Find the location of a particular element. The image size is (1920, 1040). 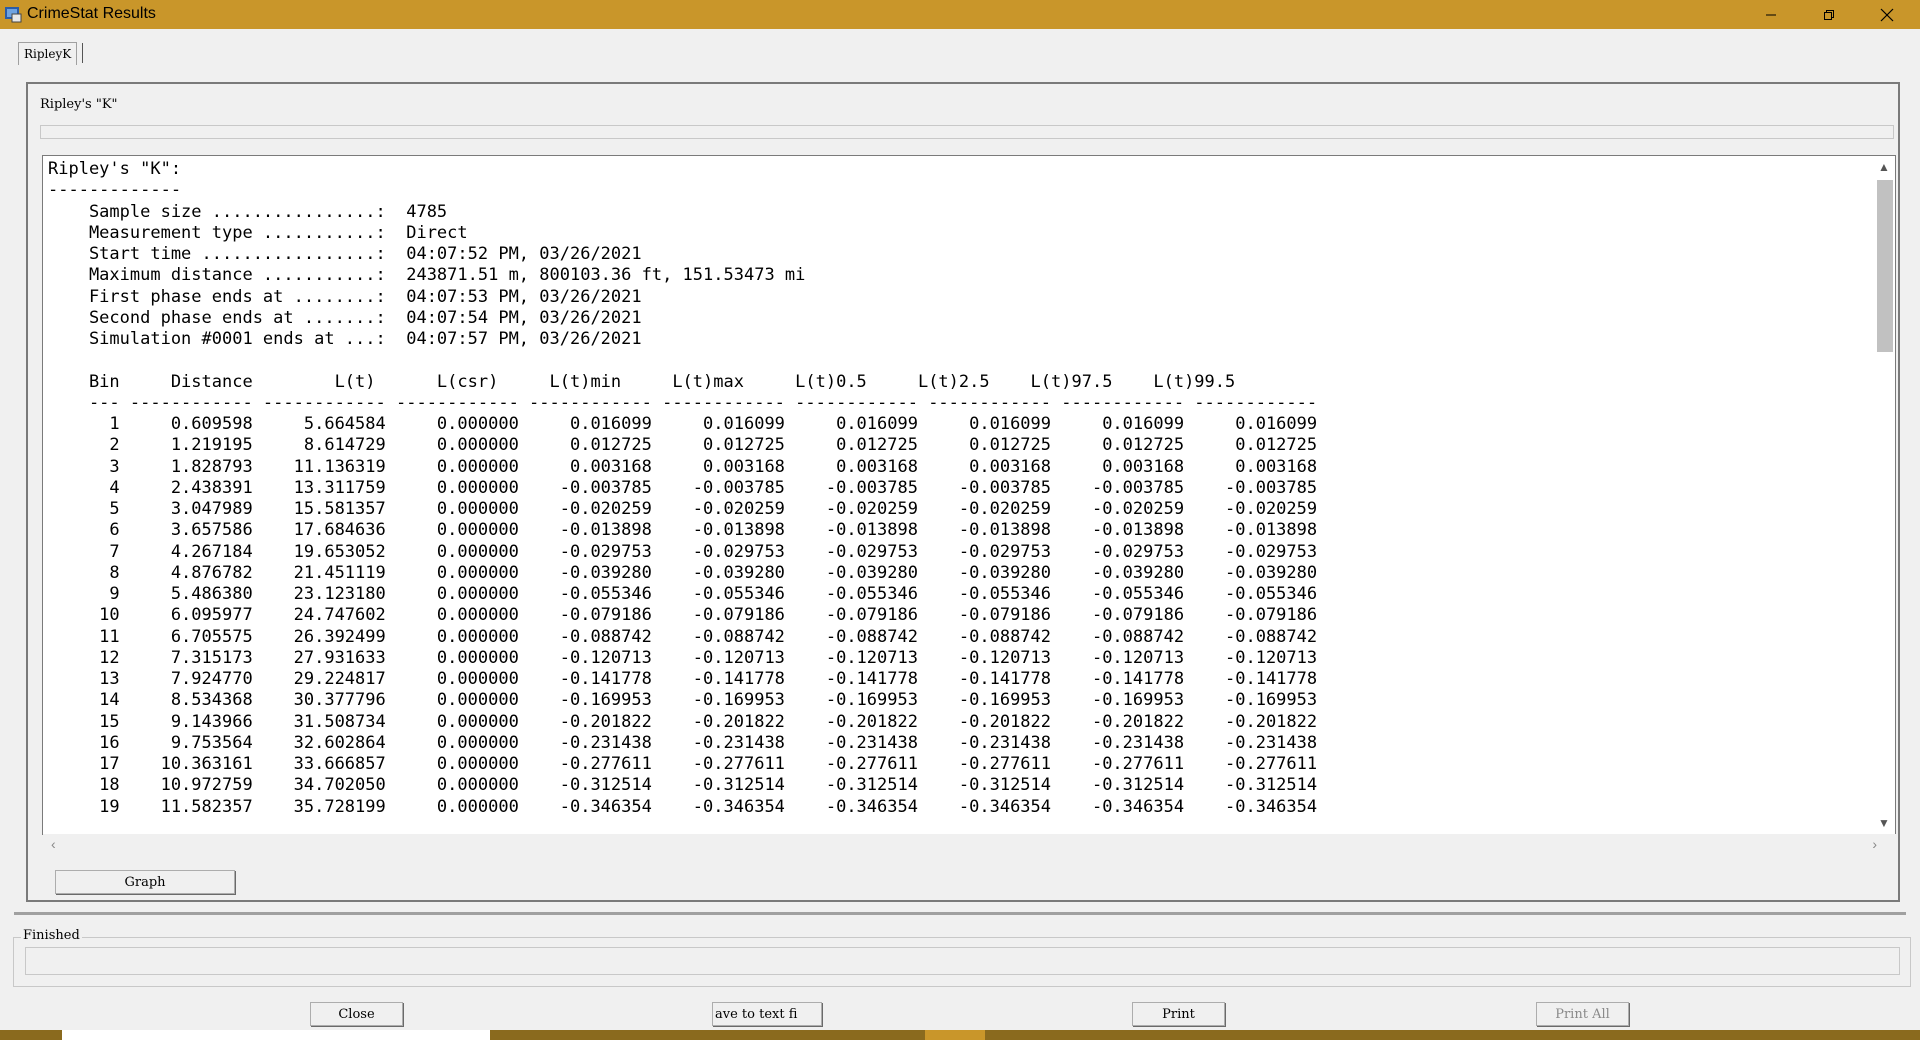

scroll-left-icon: ‹ is located at coordinates (53, 844).